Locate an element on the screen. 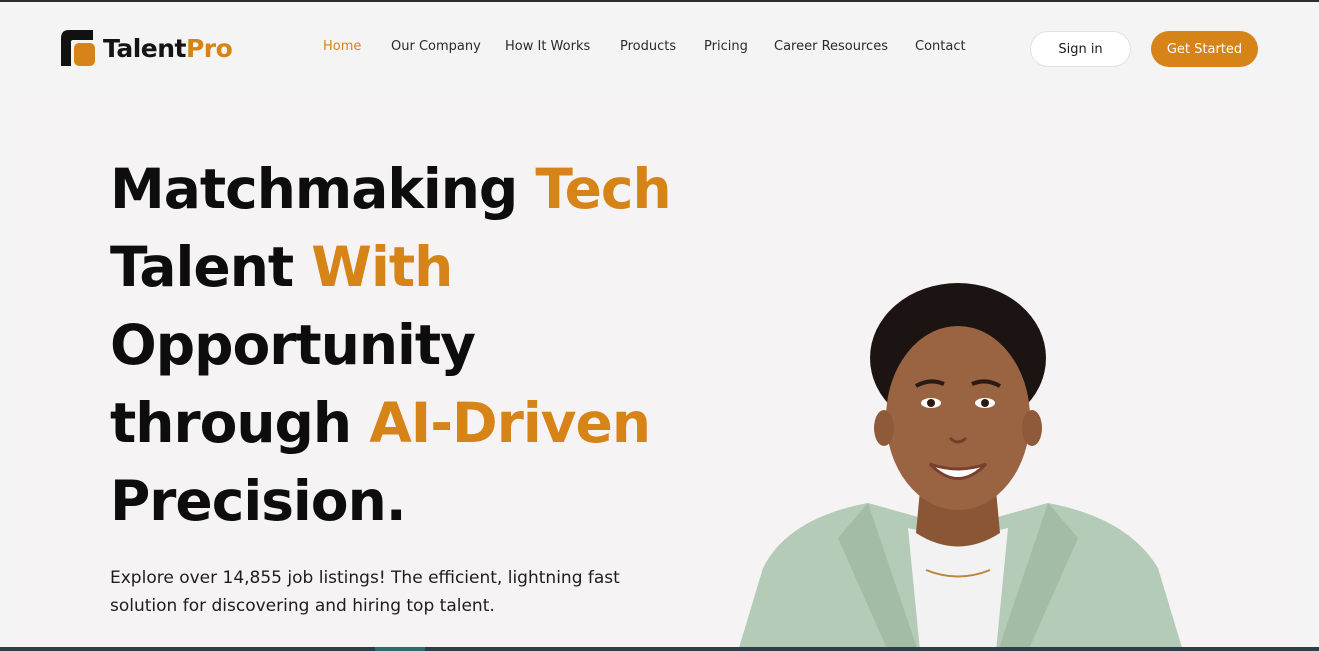  headline-line-5: Precision. is located at coordinates (258, 501).